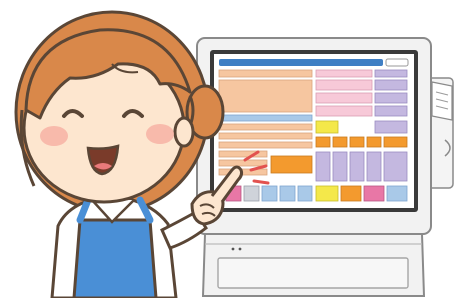 This screenshot has width=460, height=298. Describe the element at coordinates (184, 132) in the screenshot. I see `ear` at that location.